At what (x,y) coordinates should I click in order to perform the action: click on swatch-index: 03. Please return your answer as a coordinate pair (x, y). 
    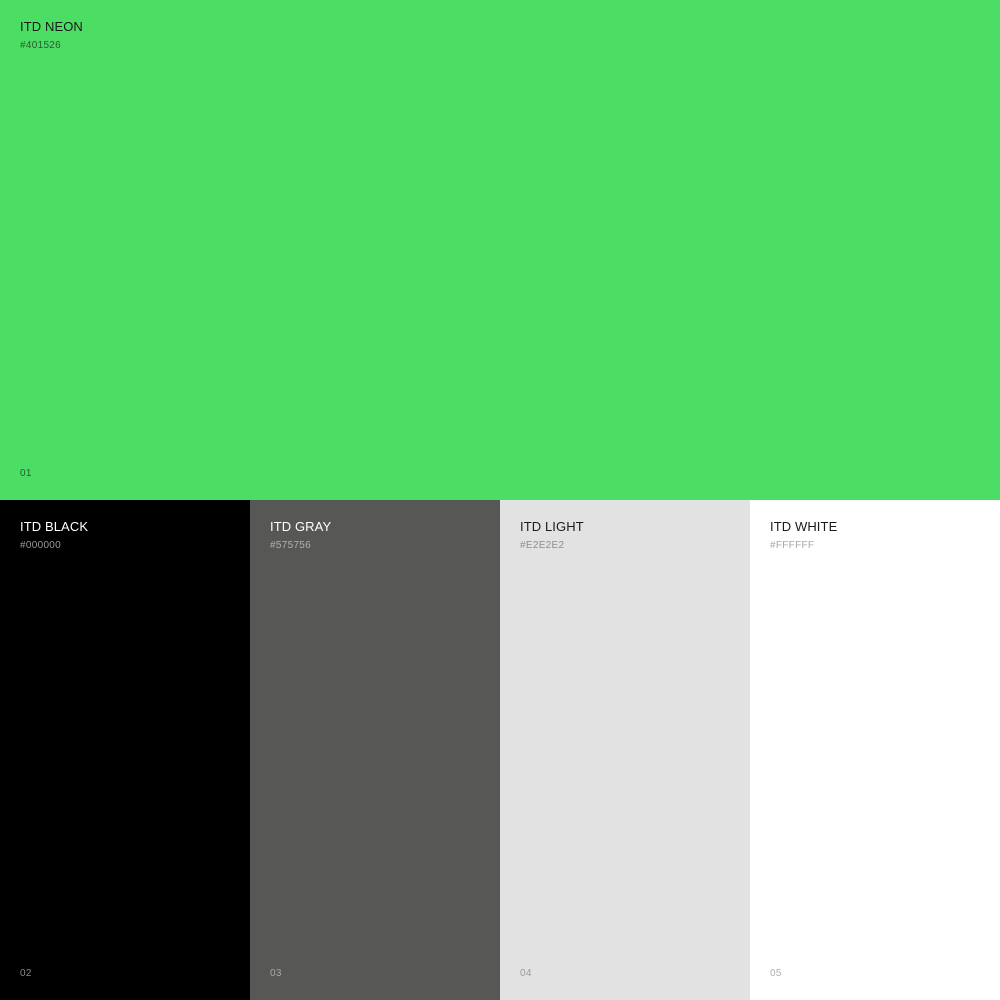
    Looking at the image, I should click on (276, 973).